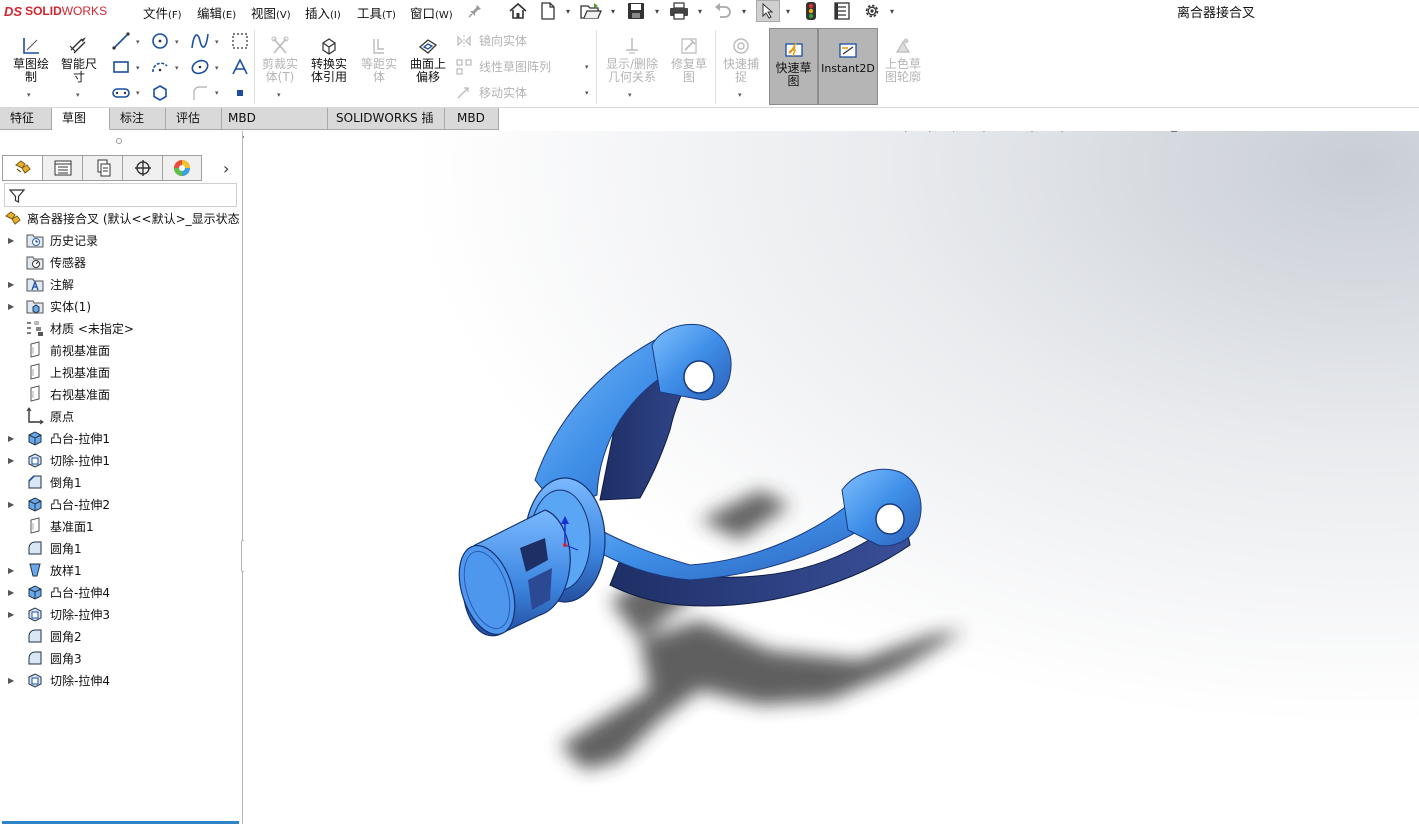 Image resolution: width=1419 pixels, height=824 pixels. I want to click on edit-appearance-icon, so click(1121, 133).